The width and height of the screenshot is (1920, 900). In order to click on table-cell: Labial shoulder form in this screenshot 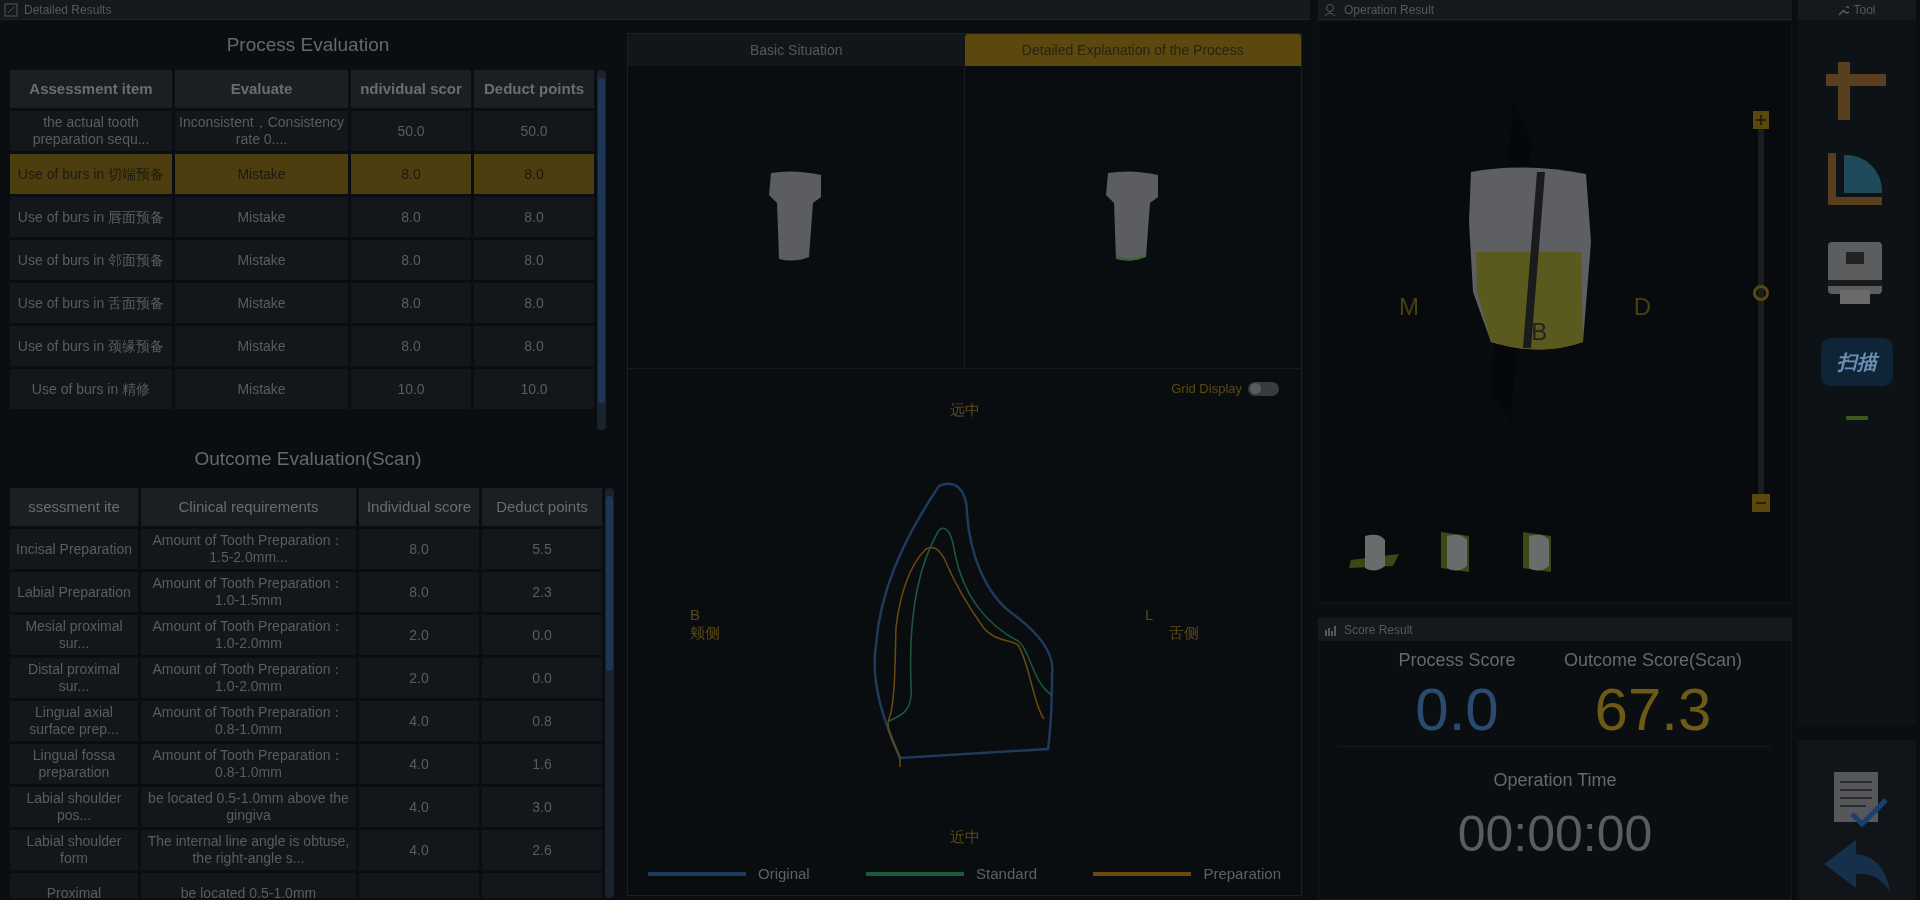, I will do `click(74, 850)`.